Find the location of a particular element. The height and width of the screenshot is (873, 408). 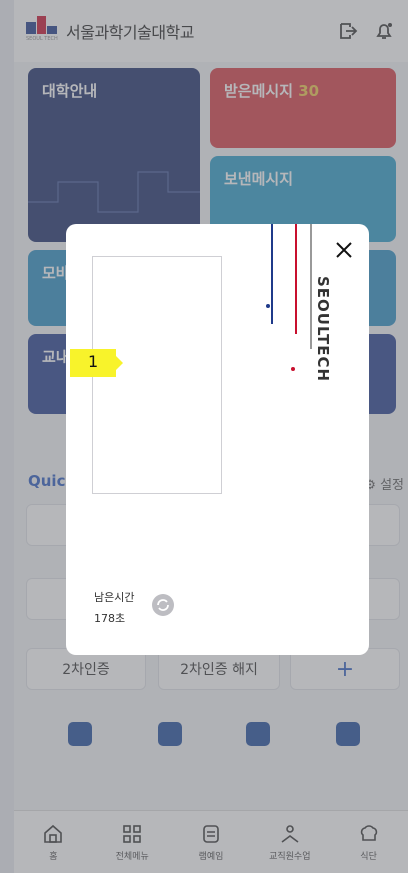

remaining-time-label: 남은시간 is located at coordinates (114, 597).